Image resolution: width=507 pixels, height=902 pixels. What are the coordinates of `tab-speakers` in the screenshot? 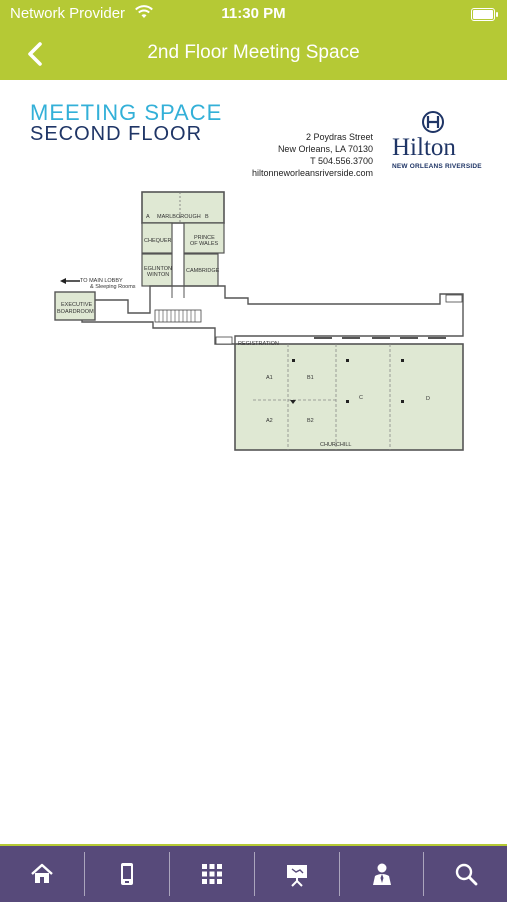 It's located at (382, 874).